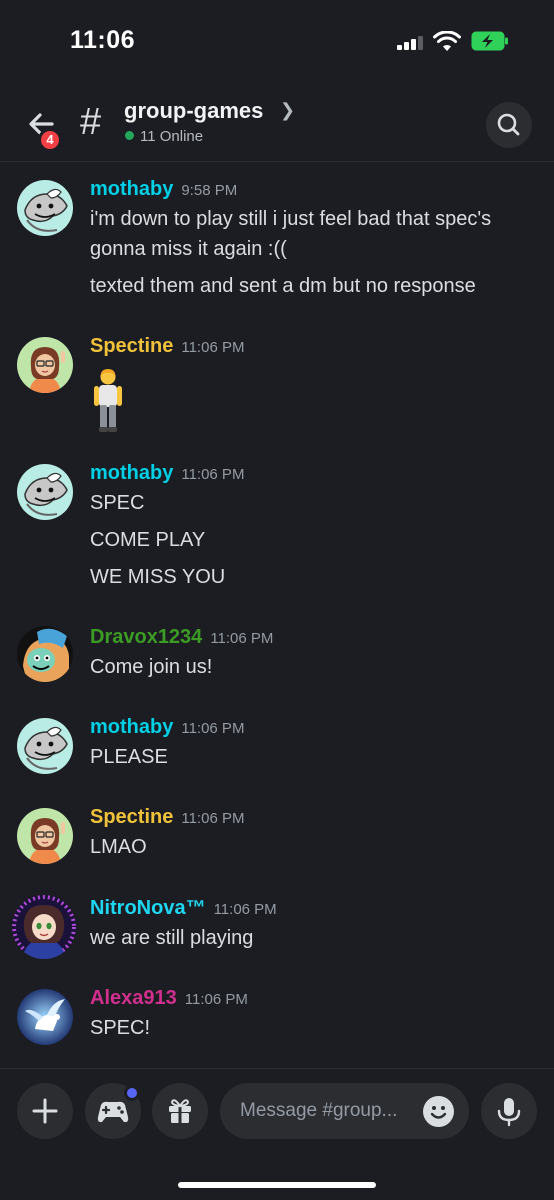 The height and width of the screenshot is (1200, 554). I want to click on pegasus-avatar-image, so click(45, 1017).